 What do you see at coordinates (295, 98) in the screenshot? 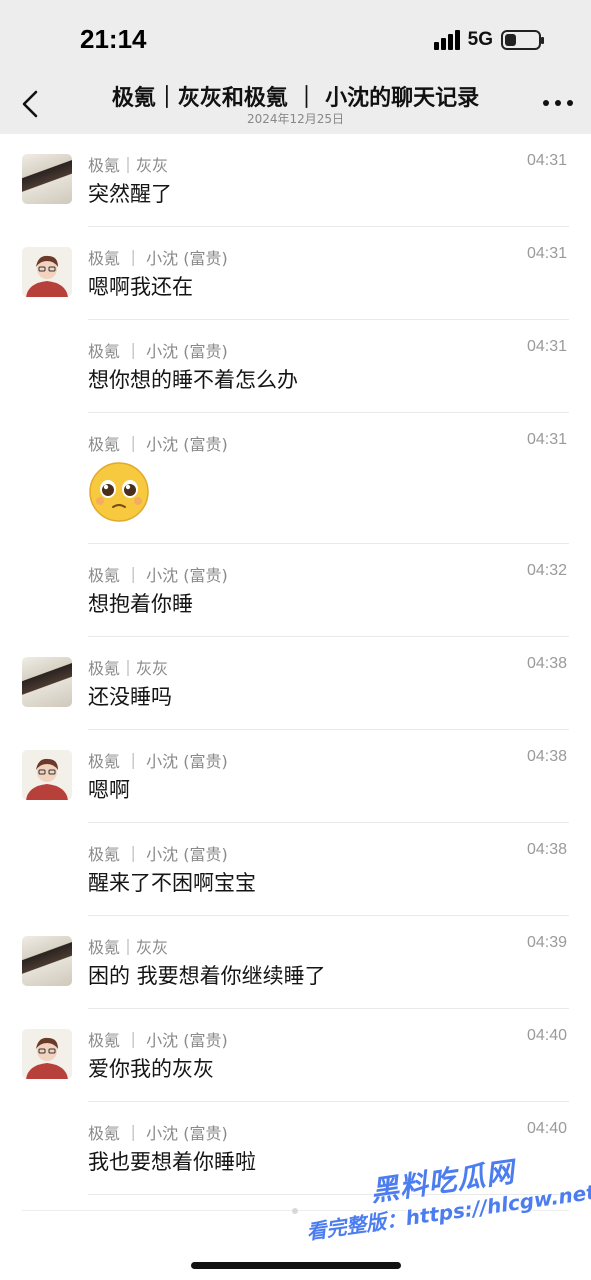
I see `page-title: 极氪｜灰灰和极氪 ｜ 小沈的聊天记录` at bounding box center [295, 98].